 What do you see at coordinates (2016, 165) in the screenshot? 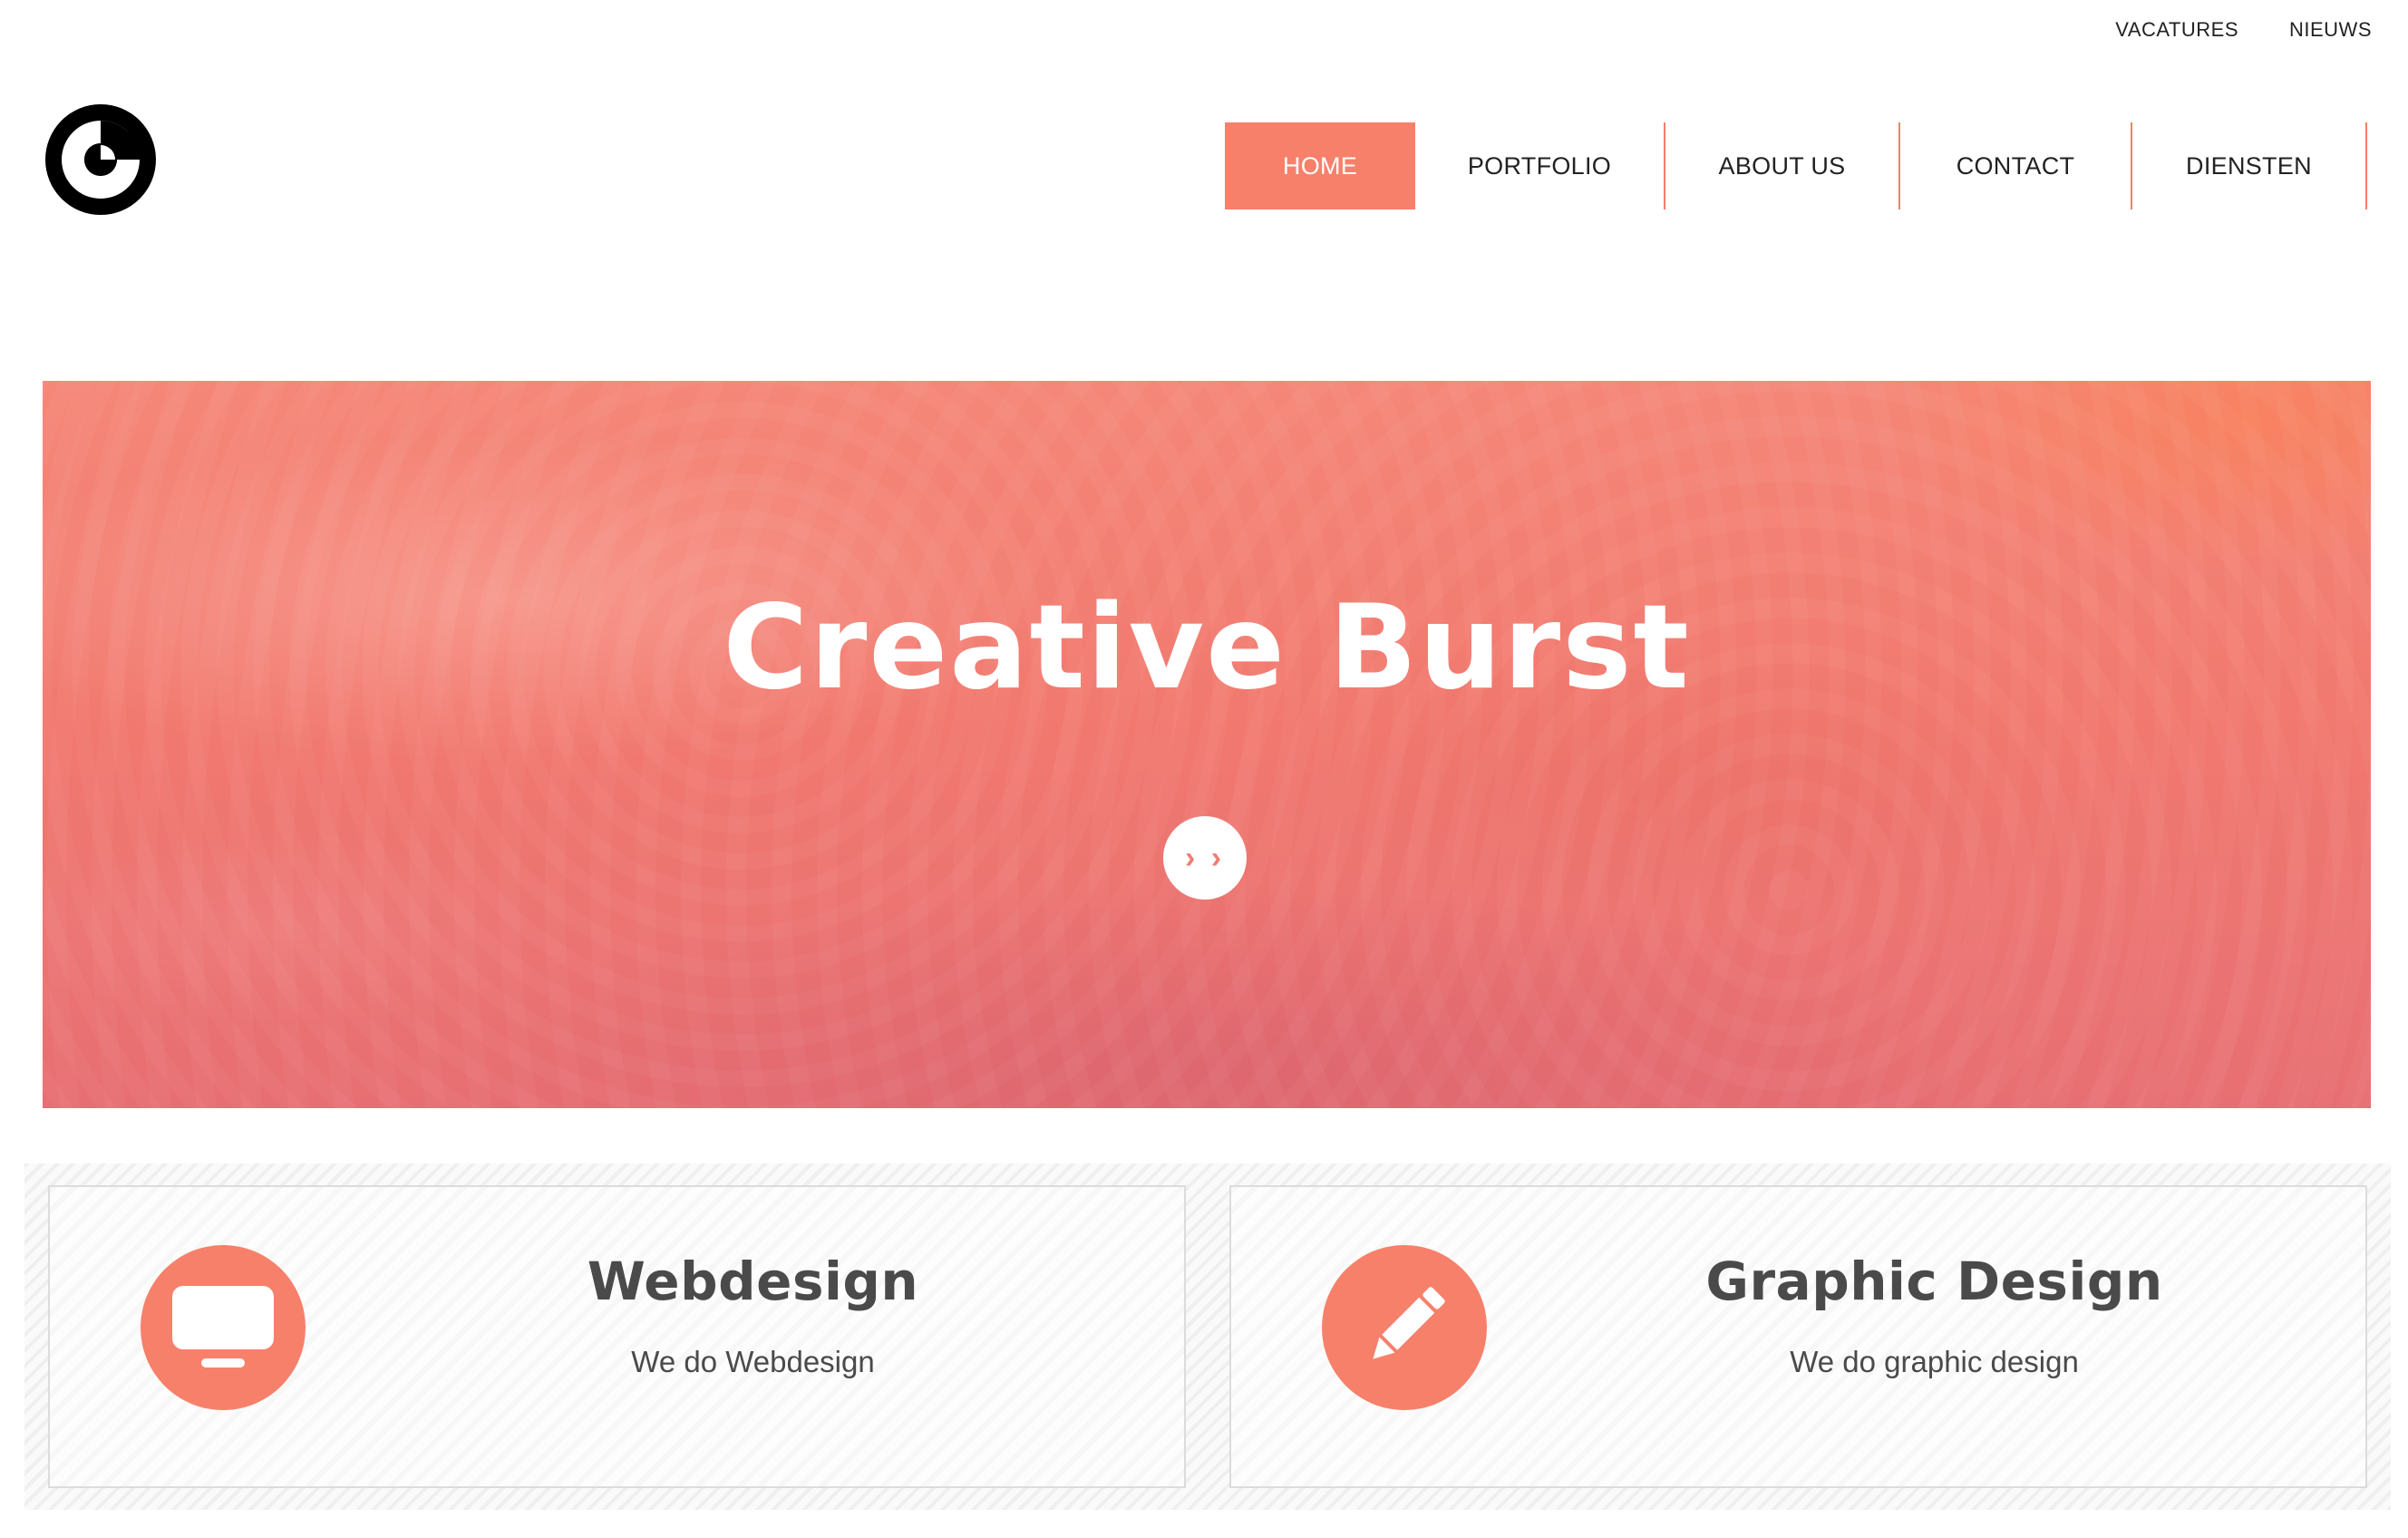
I see `nav-item-contact: CONTACT` at bounding box center [2016, 165].